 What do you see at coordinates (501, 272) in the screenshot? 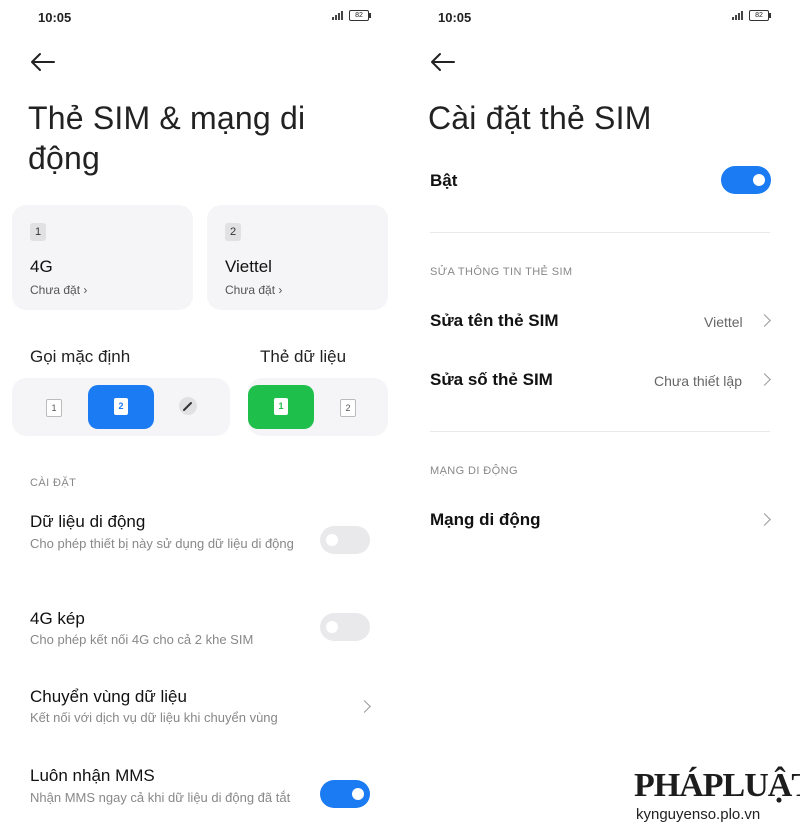
I see `edit-sim-header: SỬA THÔNG TIN THẺ SIM` at bounding box center [501, 272].